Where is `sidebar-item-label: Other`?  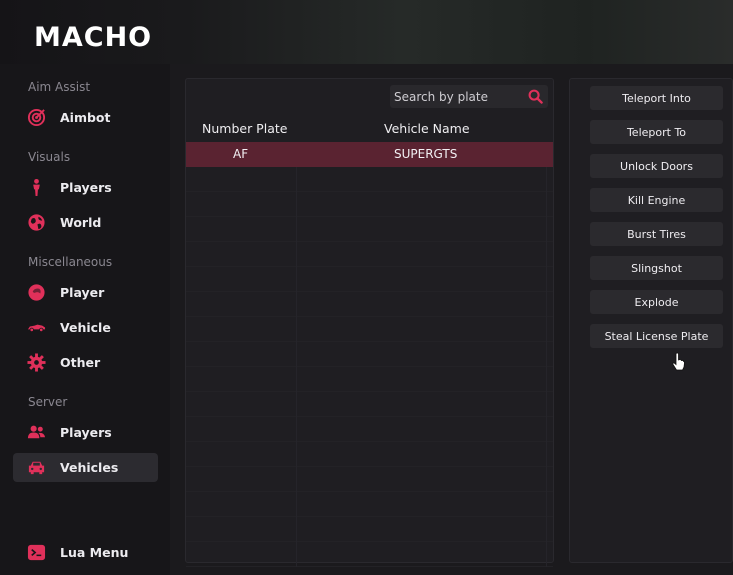
sidebar-item-label: Other is located at coordinates (80, 362).